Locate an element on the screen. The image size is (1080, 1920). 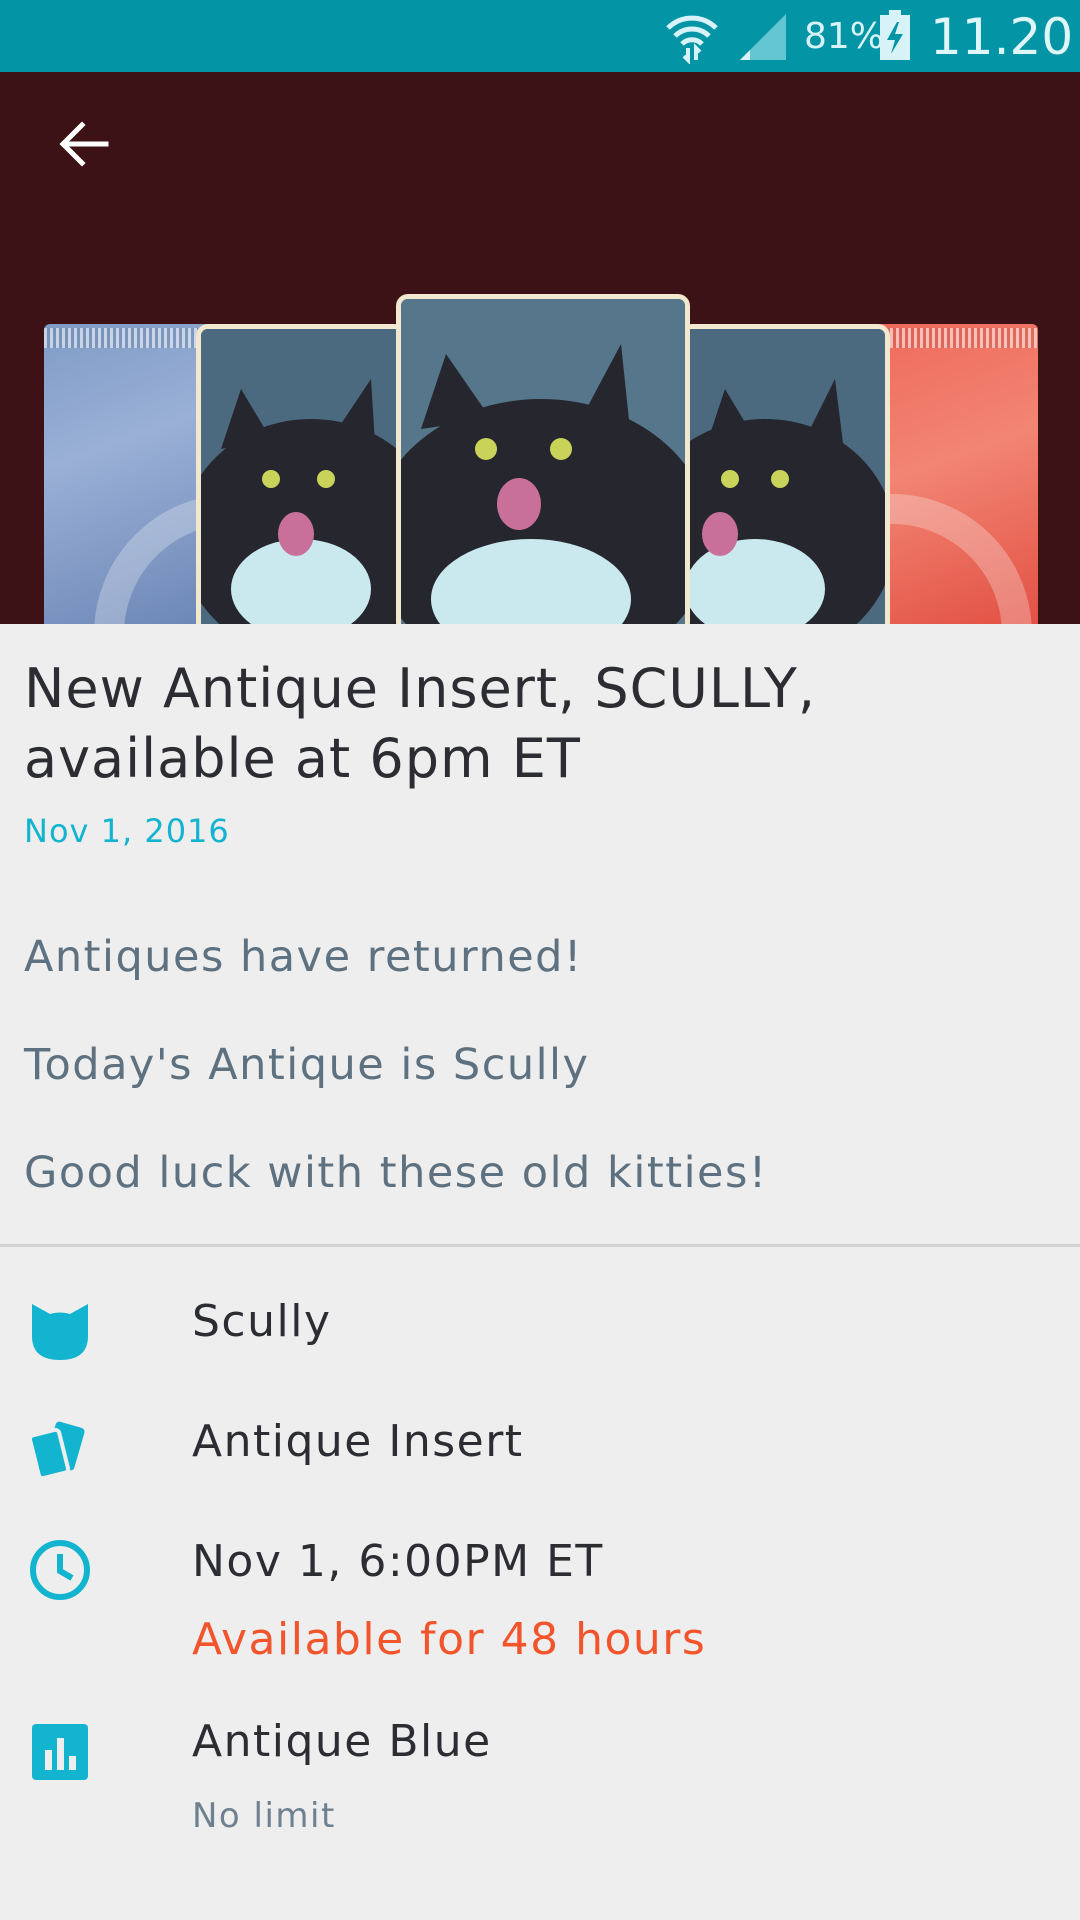
battery-charging-icon is located at coordinates (895, 35).